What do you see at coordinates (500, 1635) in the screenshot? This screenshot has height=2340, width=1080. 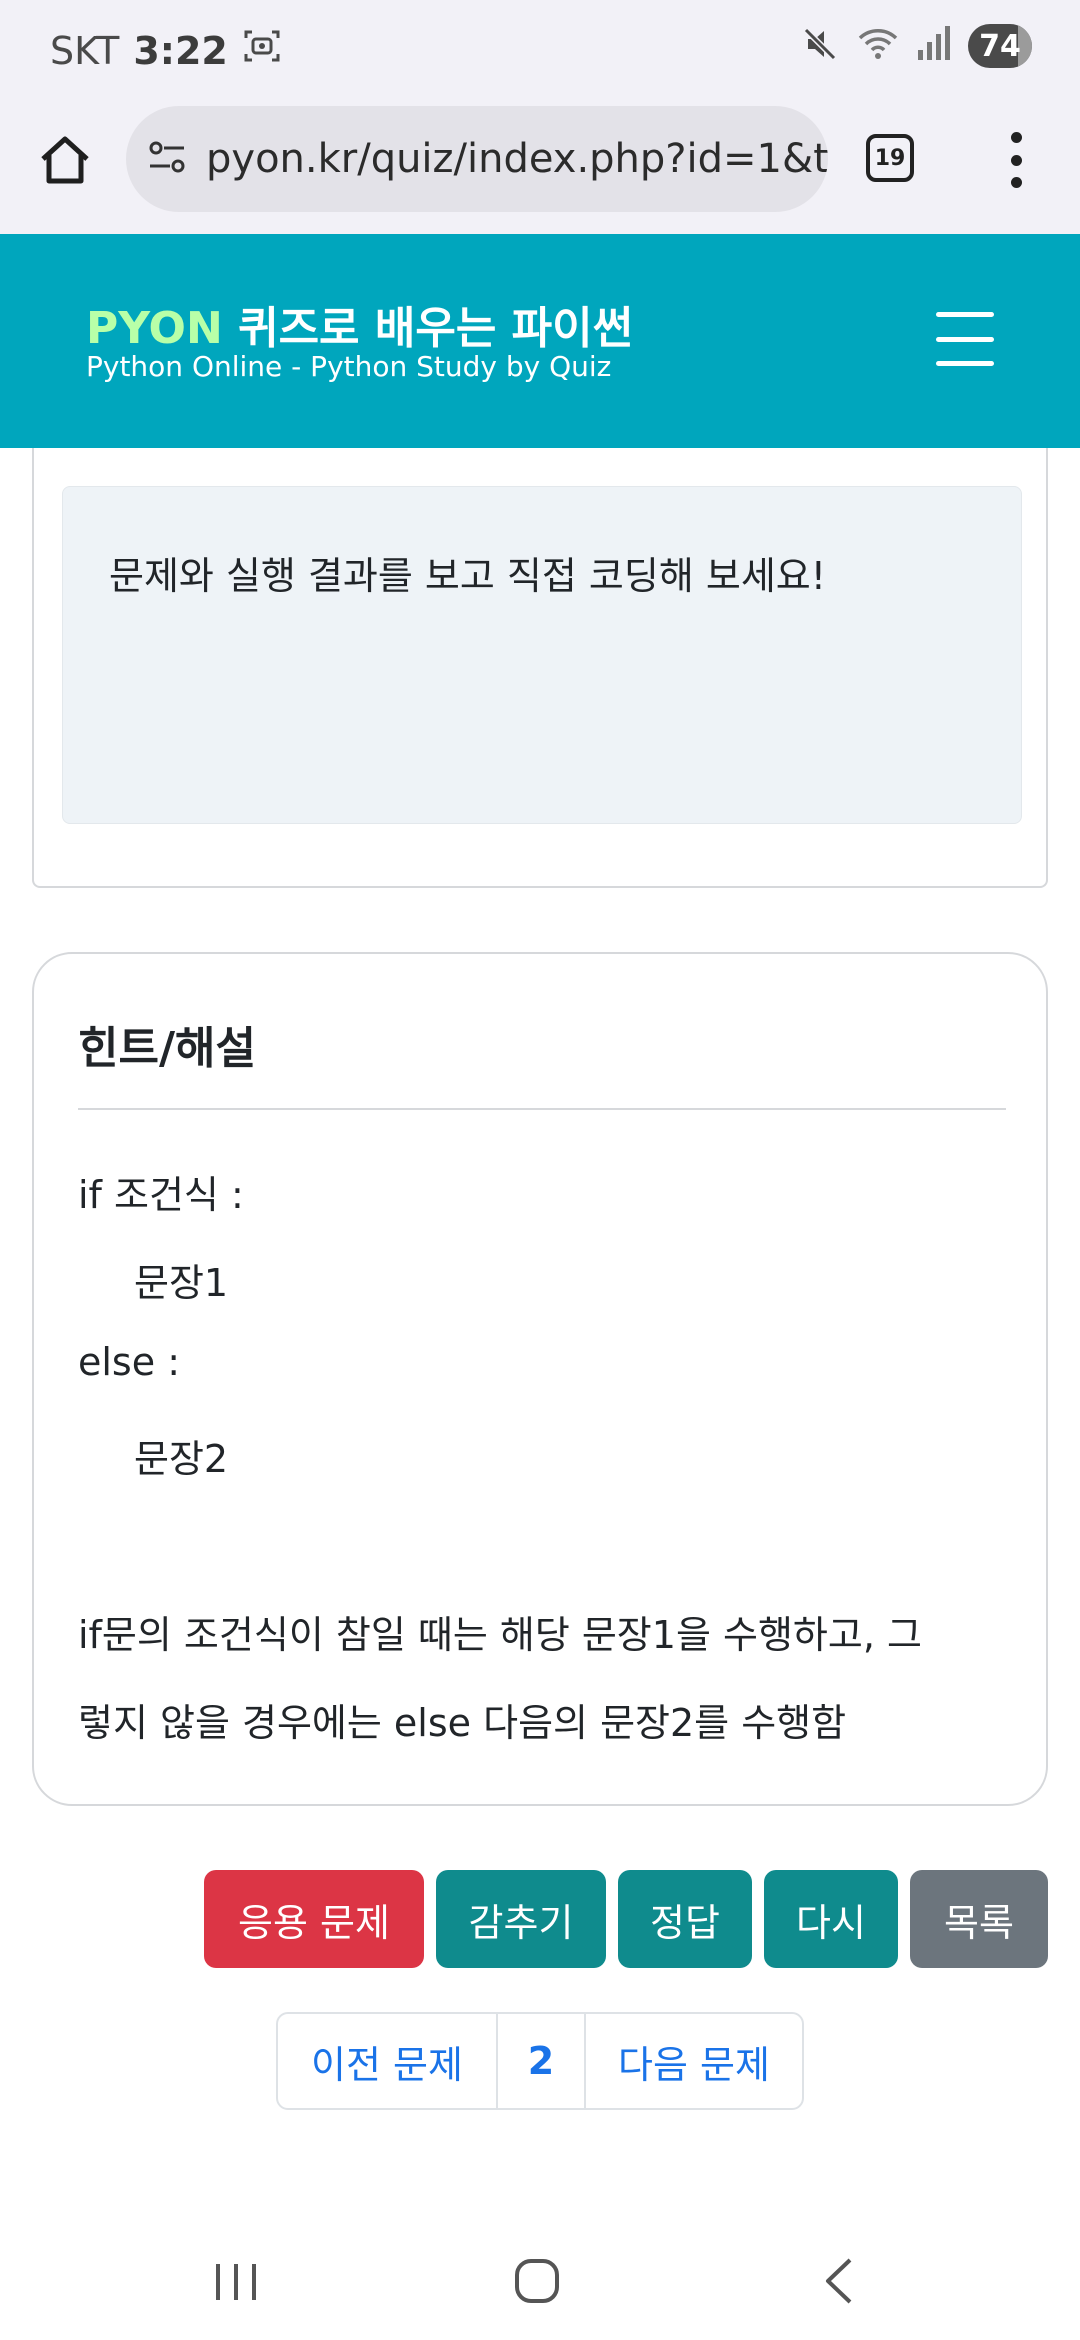 I see `hint-line: if문의 조건식이 참일 때는 해당 문장1을 수행하고, 그` at bounding box center [500, 1635].